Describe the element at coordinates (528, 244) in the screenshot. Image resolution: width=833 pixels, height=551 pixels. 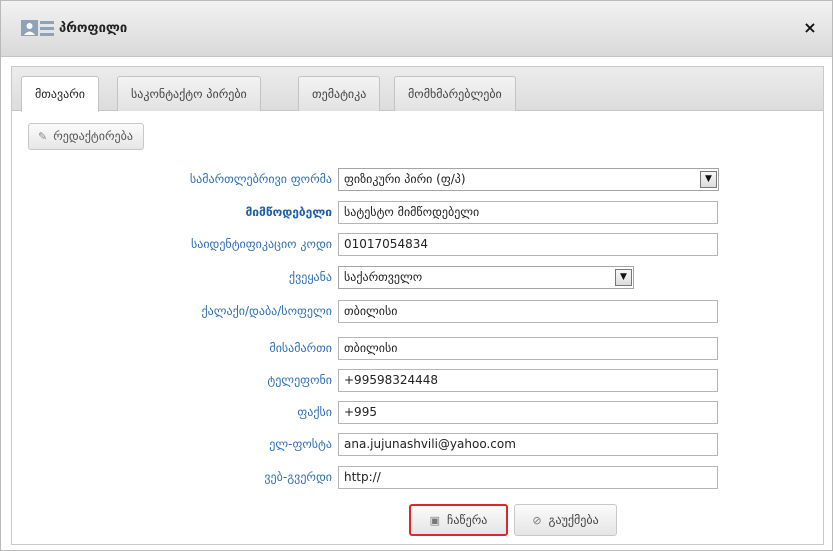
I see `id-code-field: 01017054834` at that location.